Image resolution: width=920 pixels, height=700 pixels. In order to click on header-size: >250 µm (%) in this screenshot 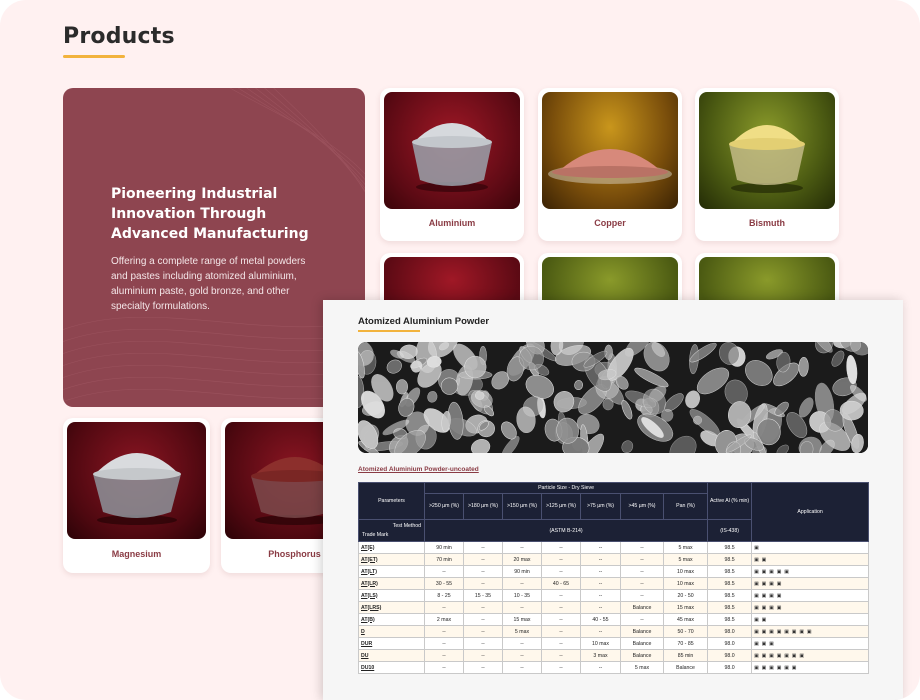, I will do `click(444, 506)`.